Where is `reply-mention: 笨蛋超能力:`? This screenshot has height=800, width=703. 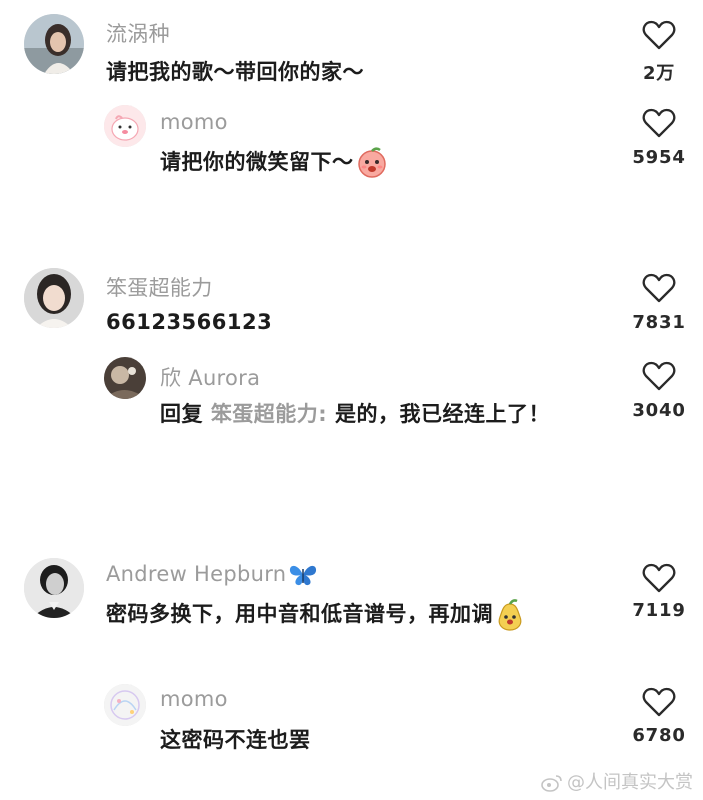 reply-mention: 笨蛋超能力: is located at coordinates (269, 414).